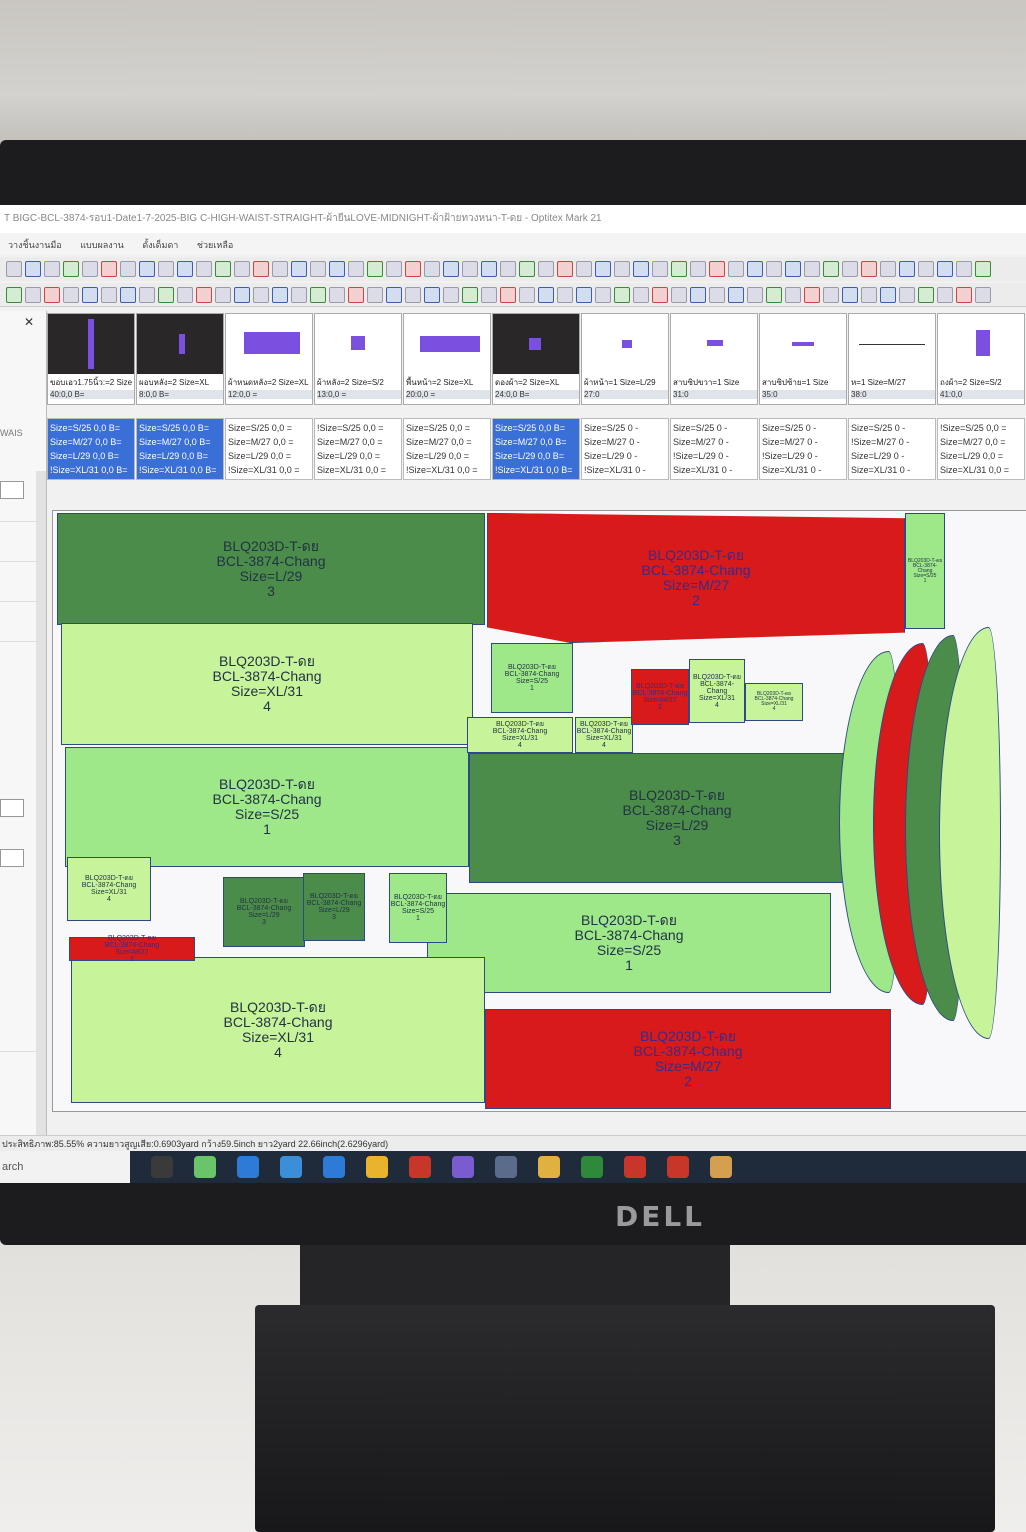 The width and height of the screenshot is (1026, 1532). I want to click on size-entry: Size=L/29 0,0 =, so click(358, 456).